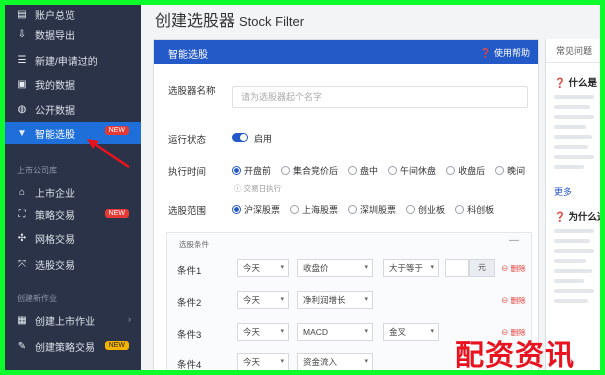  What do you see at coordinates (575, 82) in the screenshot?
I see `faq-question: ❓ 什么是` at bounding box center [575, 82].